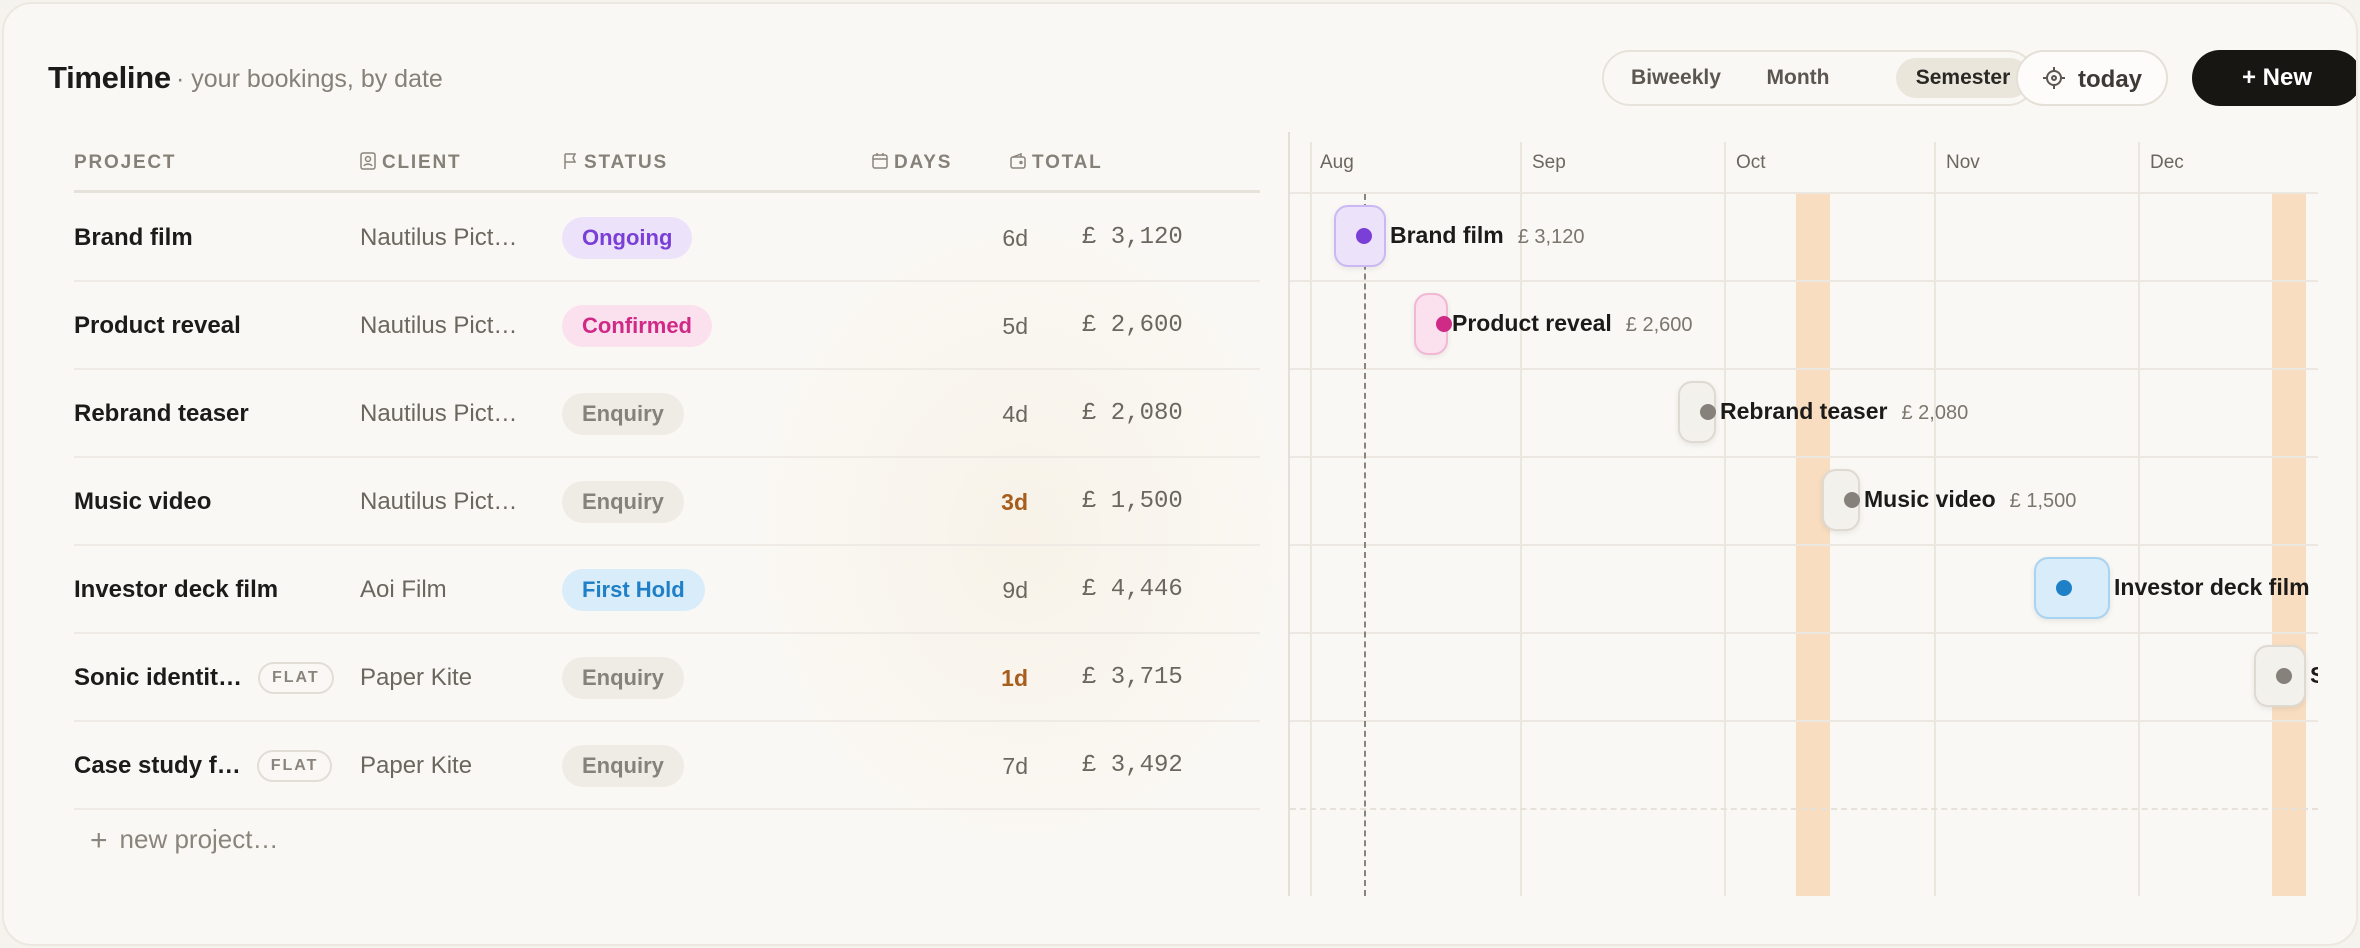 The height and width of the screenshot is (948, 2360). Describe the element at coordinates (1804, 809) in the screenshot. I see `grid-row-dashed` at that location.